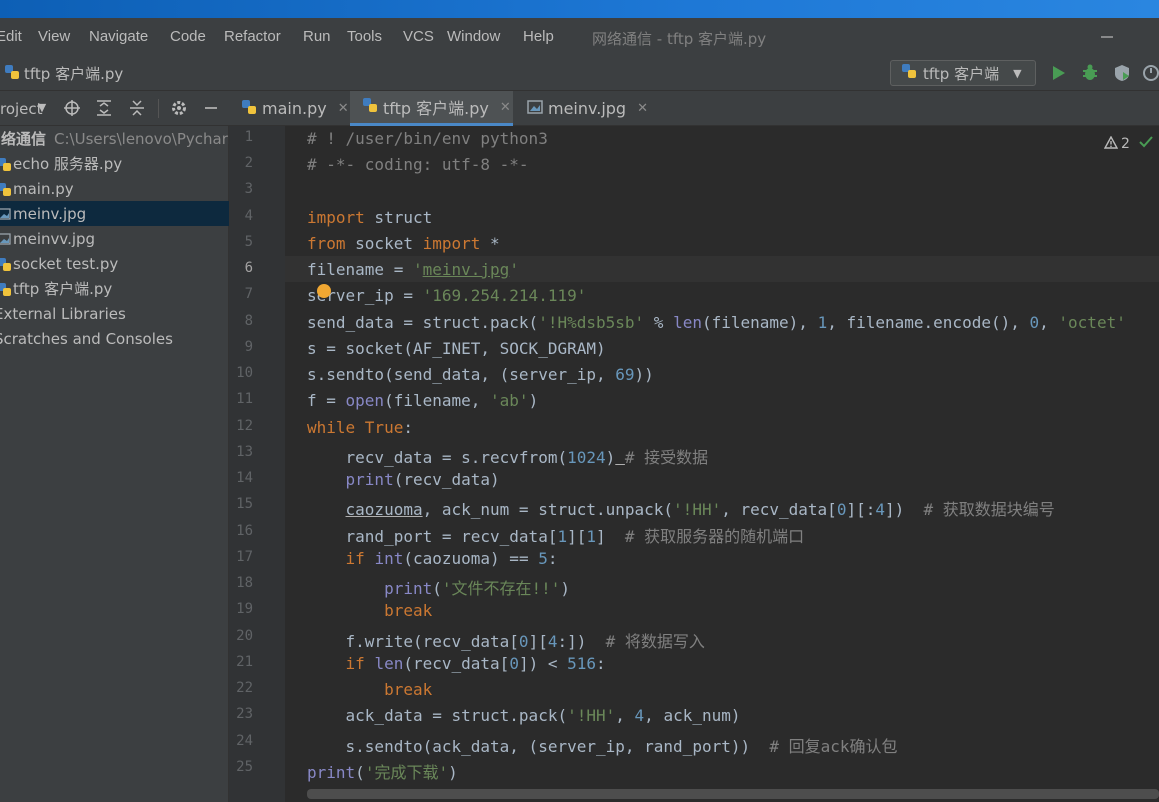 The height and width of the screenshot is (802, 1159). I want to click on minimize-icon, so click(1108, 36).